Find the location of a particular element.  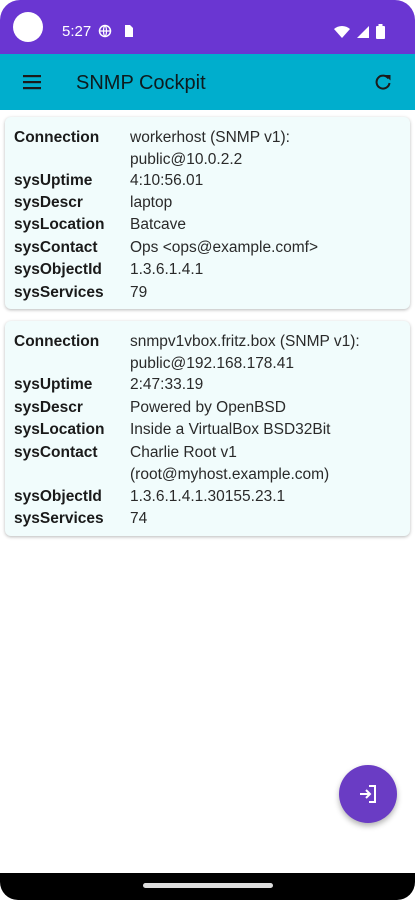

refresh-icon is located at coordinates (383, 82).